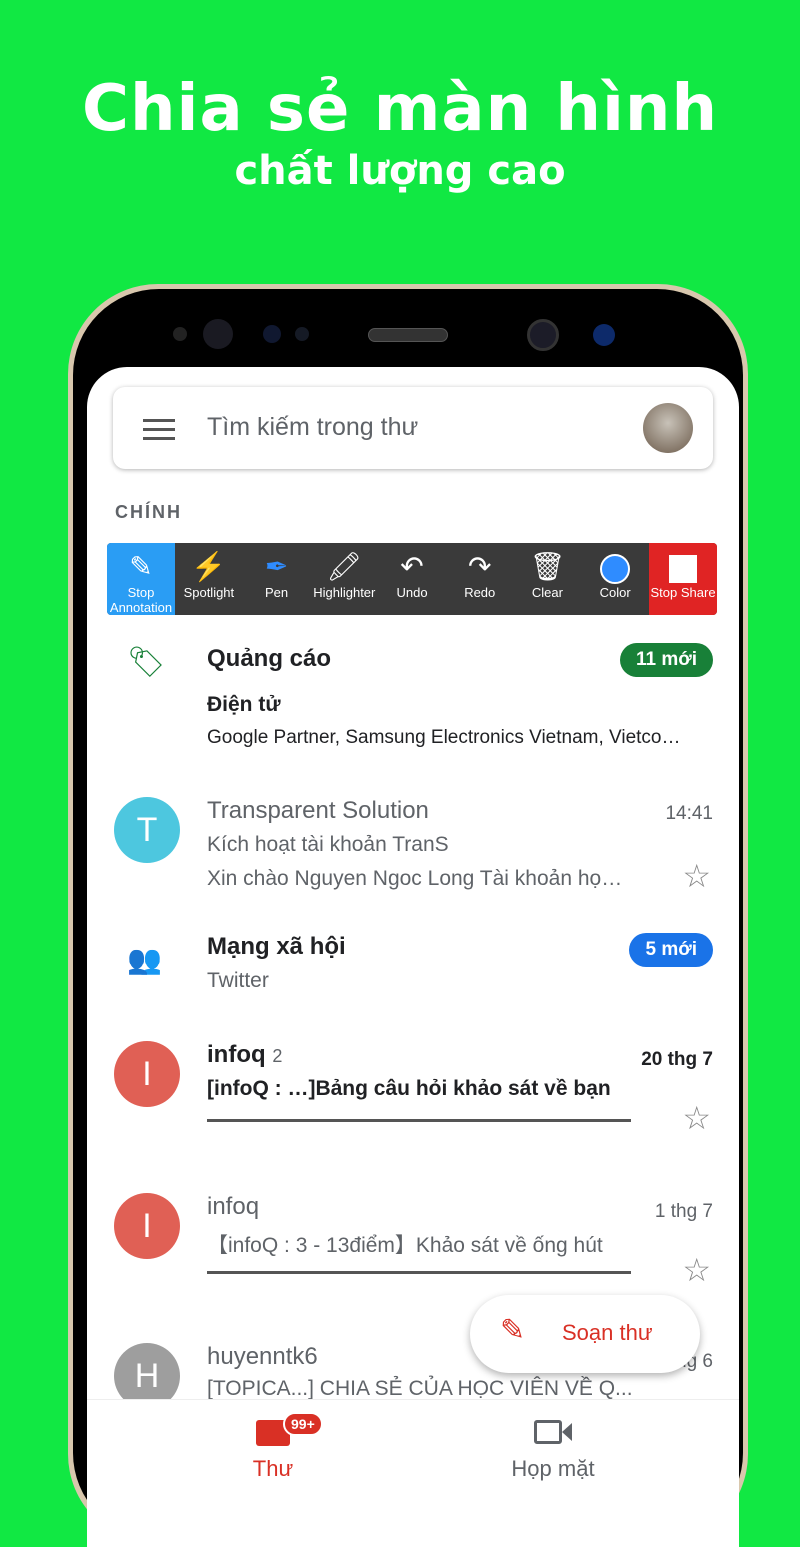 This screenshot has width=800, height=1547. Describe the element at coordinates (400, 109) in the screenshot. I see `promo-title: Chia sẻ màn hình` at that location.